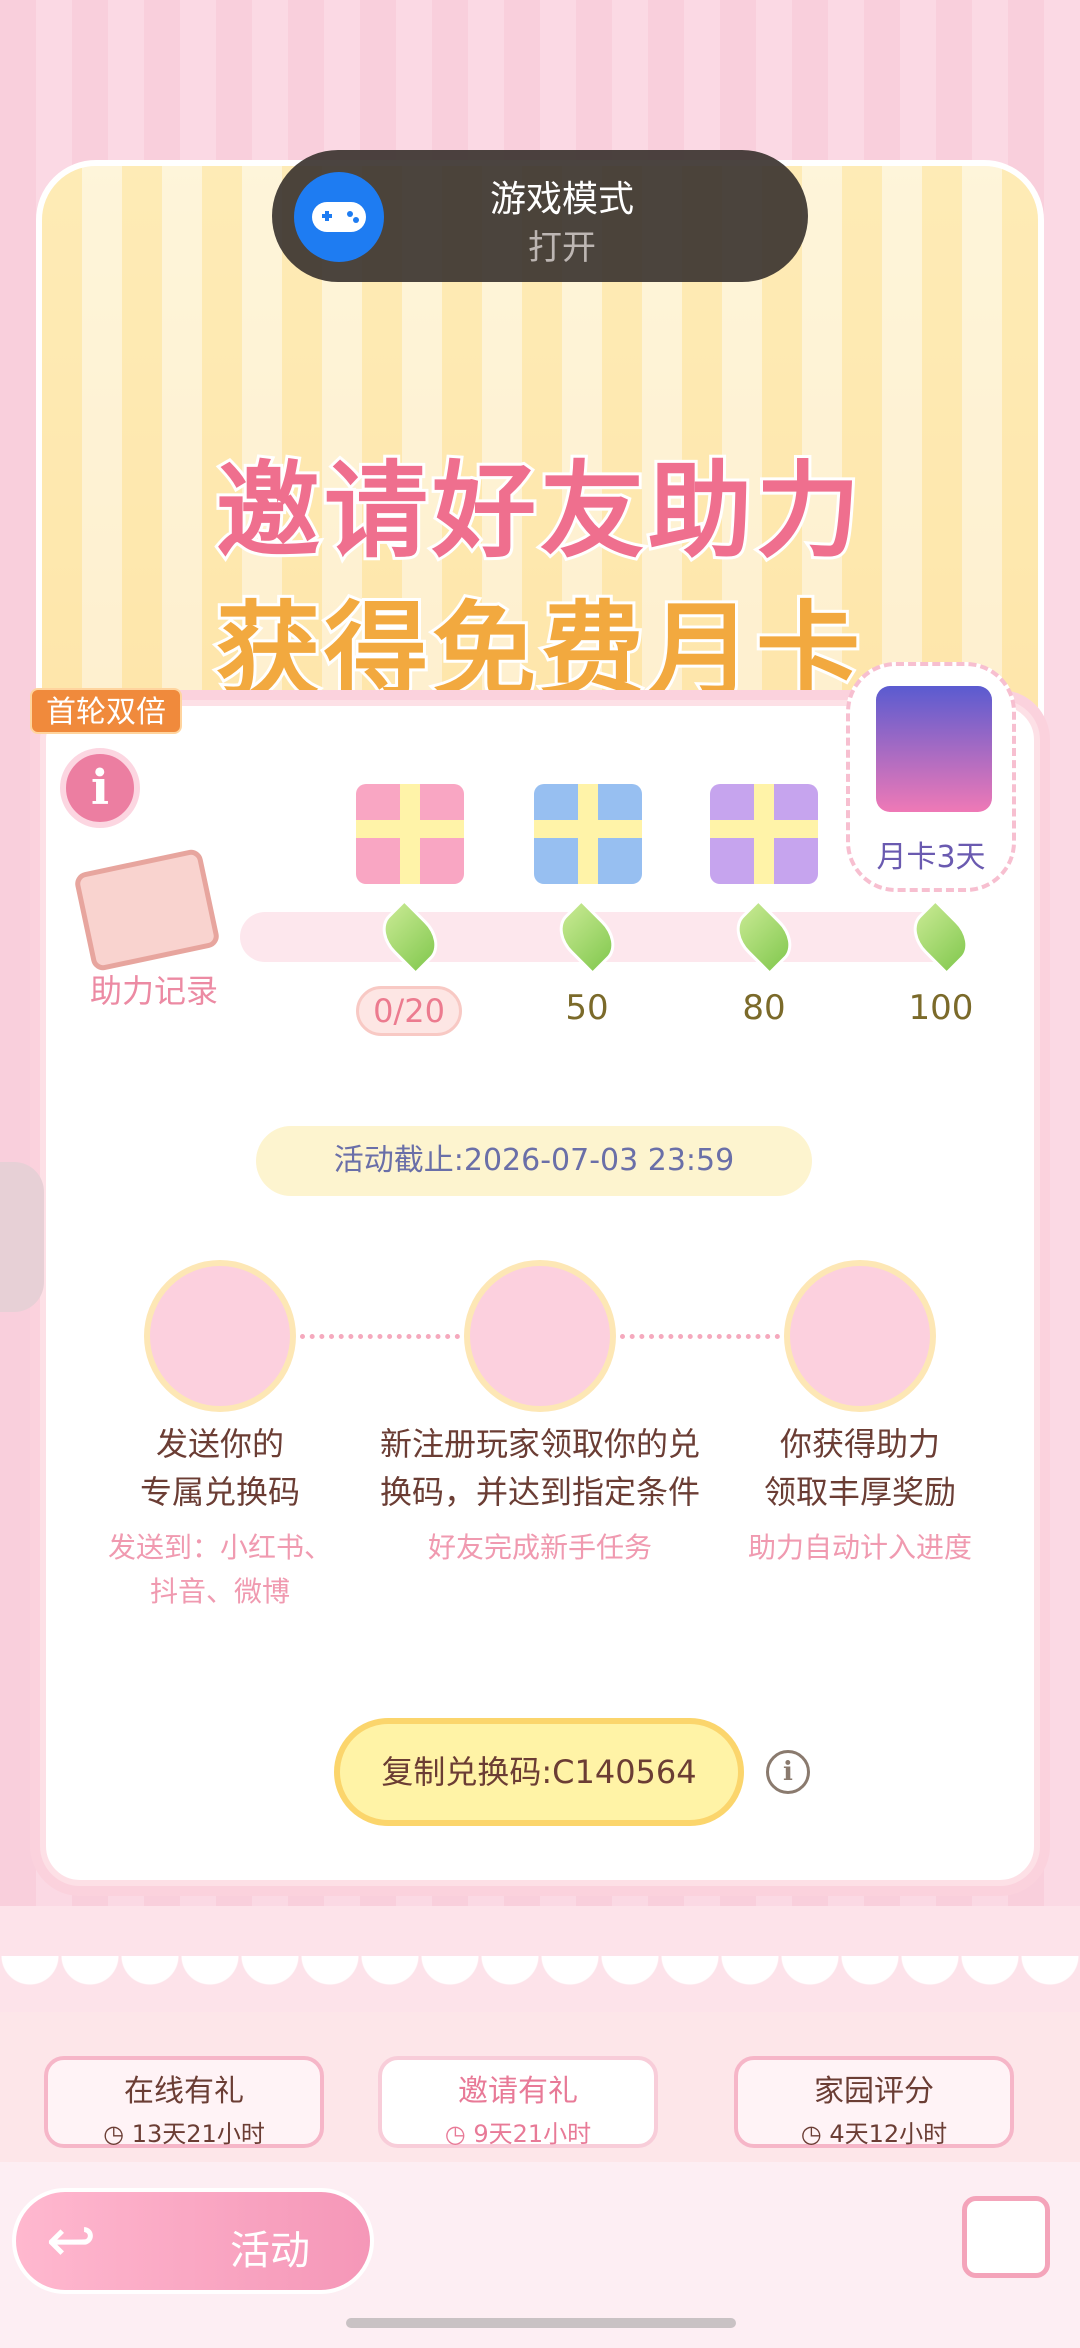 This screenshot has height=2348, width=1080. What do you see at coordinates (859, 1547) in the screenshot?
I see `step-3-subtitle: 助力自动计入进度` at bounding box center [859, 1547].